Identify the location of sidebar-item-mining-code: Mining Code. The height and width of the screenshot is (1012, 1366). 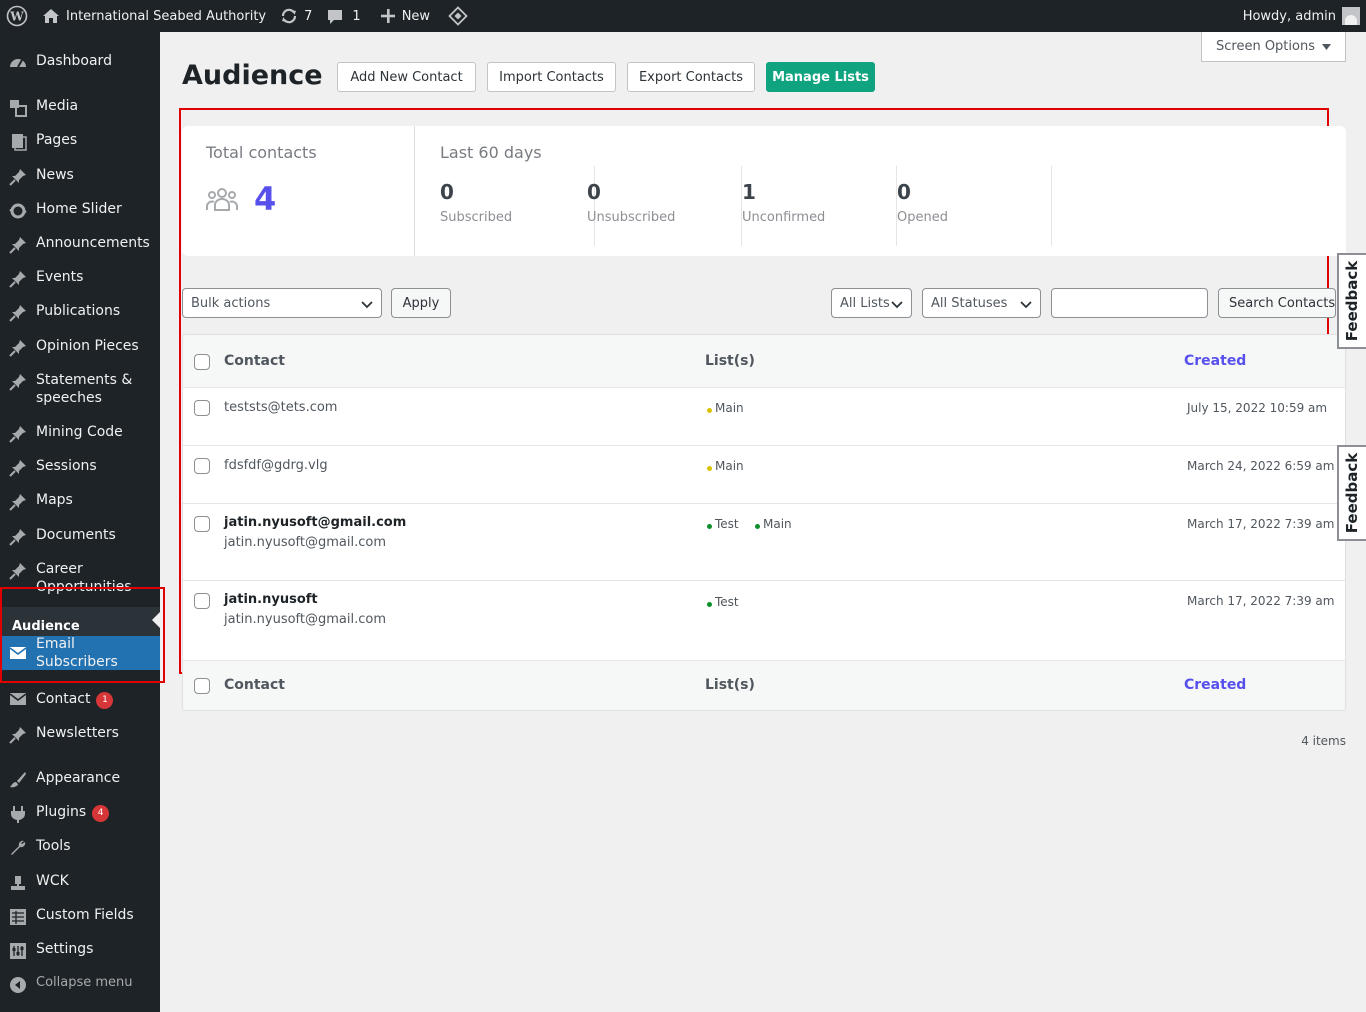
(80, 433).